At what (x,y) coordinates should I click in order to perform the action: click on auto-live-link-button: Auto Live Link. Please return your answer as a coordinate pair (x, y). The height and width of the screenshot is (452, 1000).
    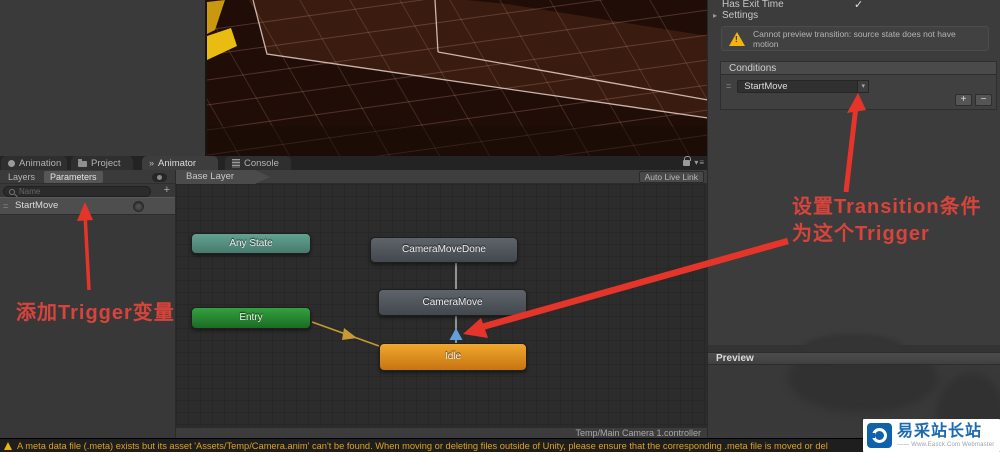
    Looking at the image, I should click on (671, 177).